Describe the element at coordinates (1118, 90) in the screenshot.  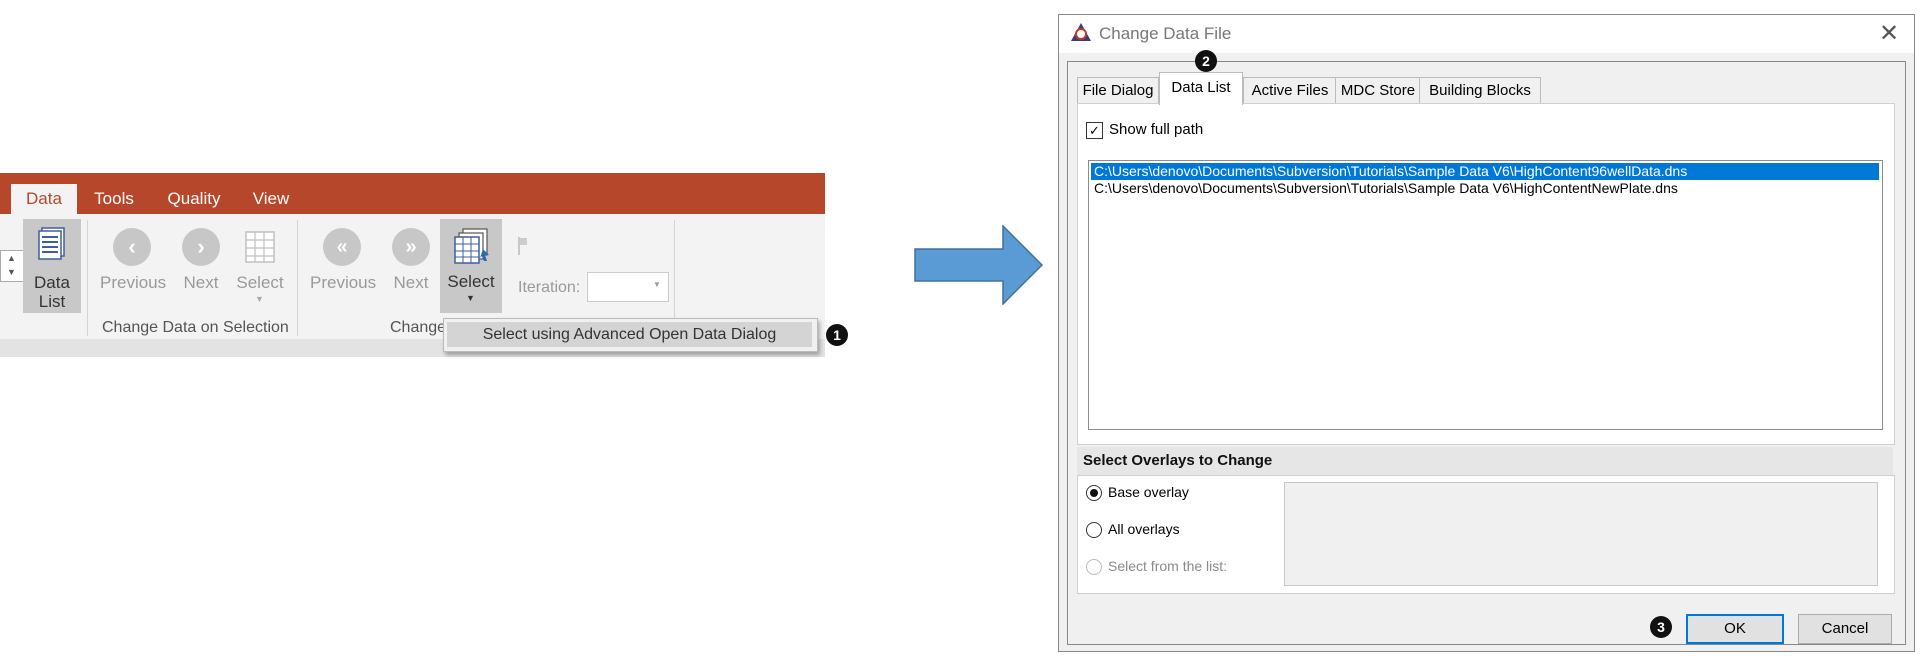
I see `tab-file-dialog: File Dialog` at that location.